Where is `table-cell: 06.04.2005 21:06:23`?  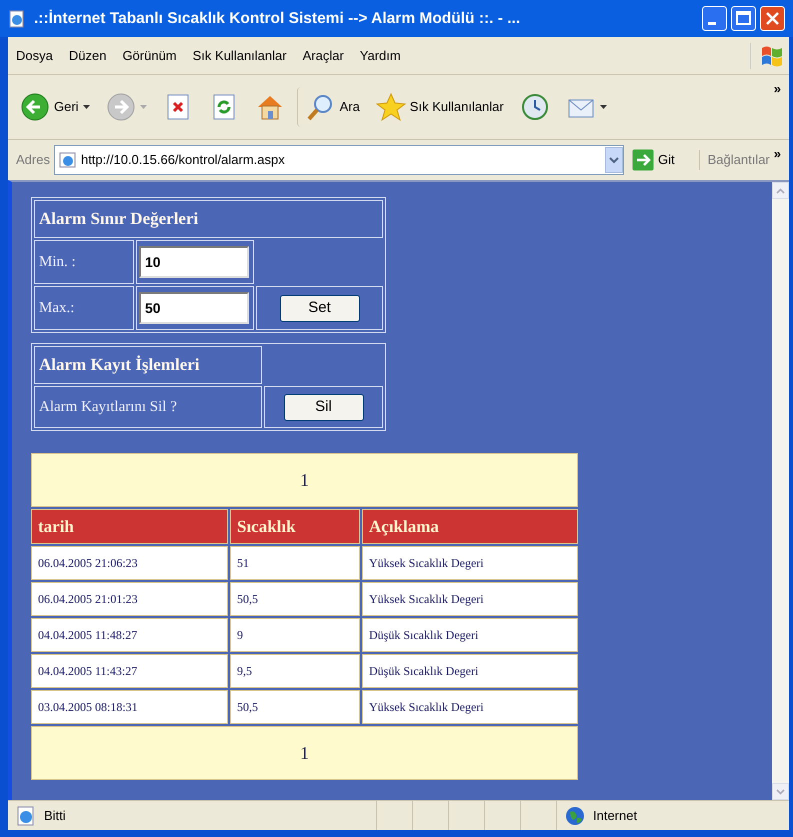
table-cell: 06.04.2005 21:06:23 is located at coordinates (129, 563).